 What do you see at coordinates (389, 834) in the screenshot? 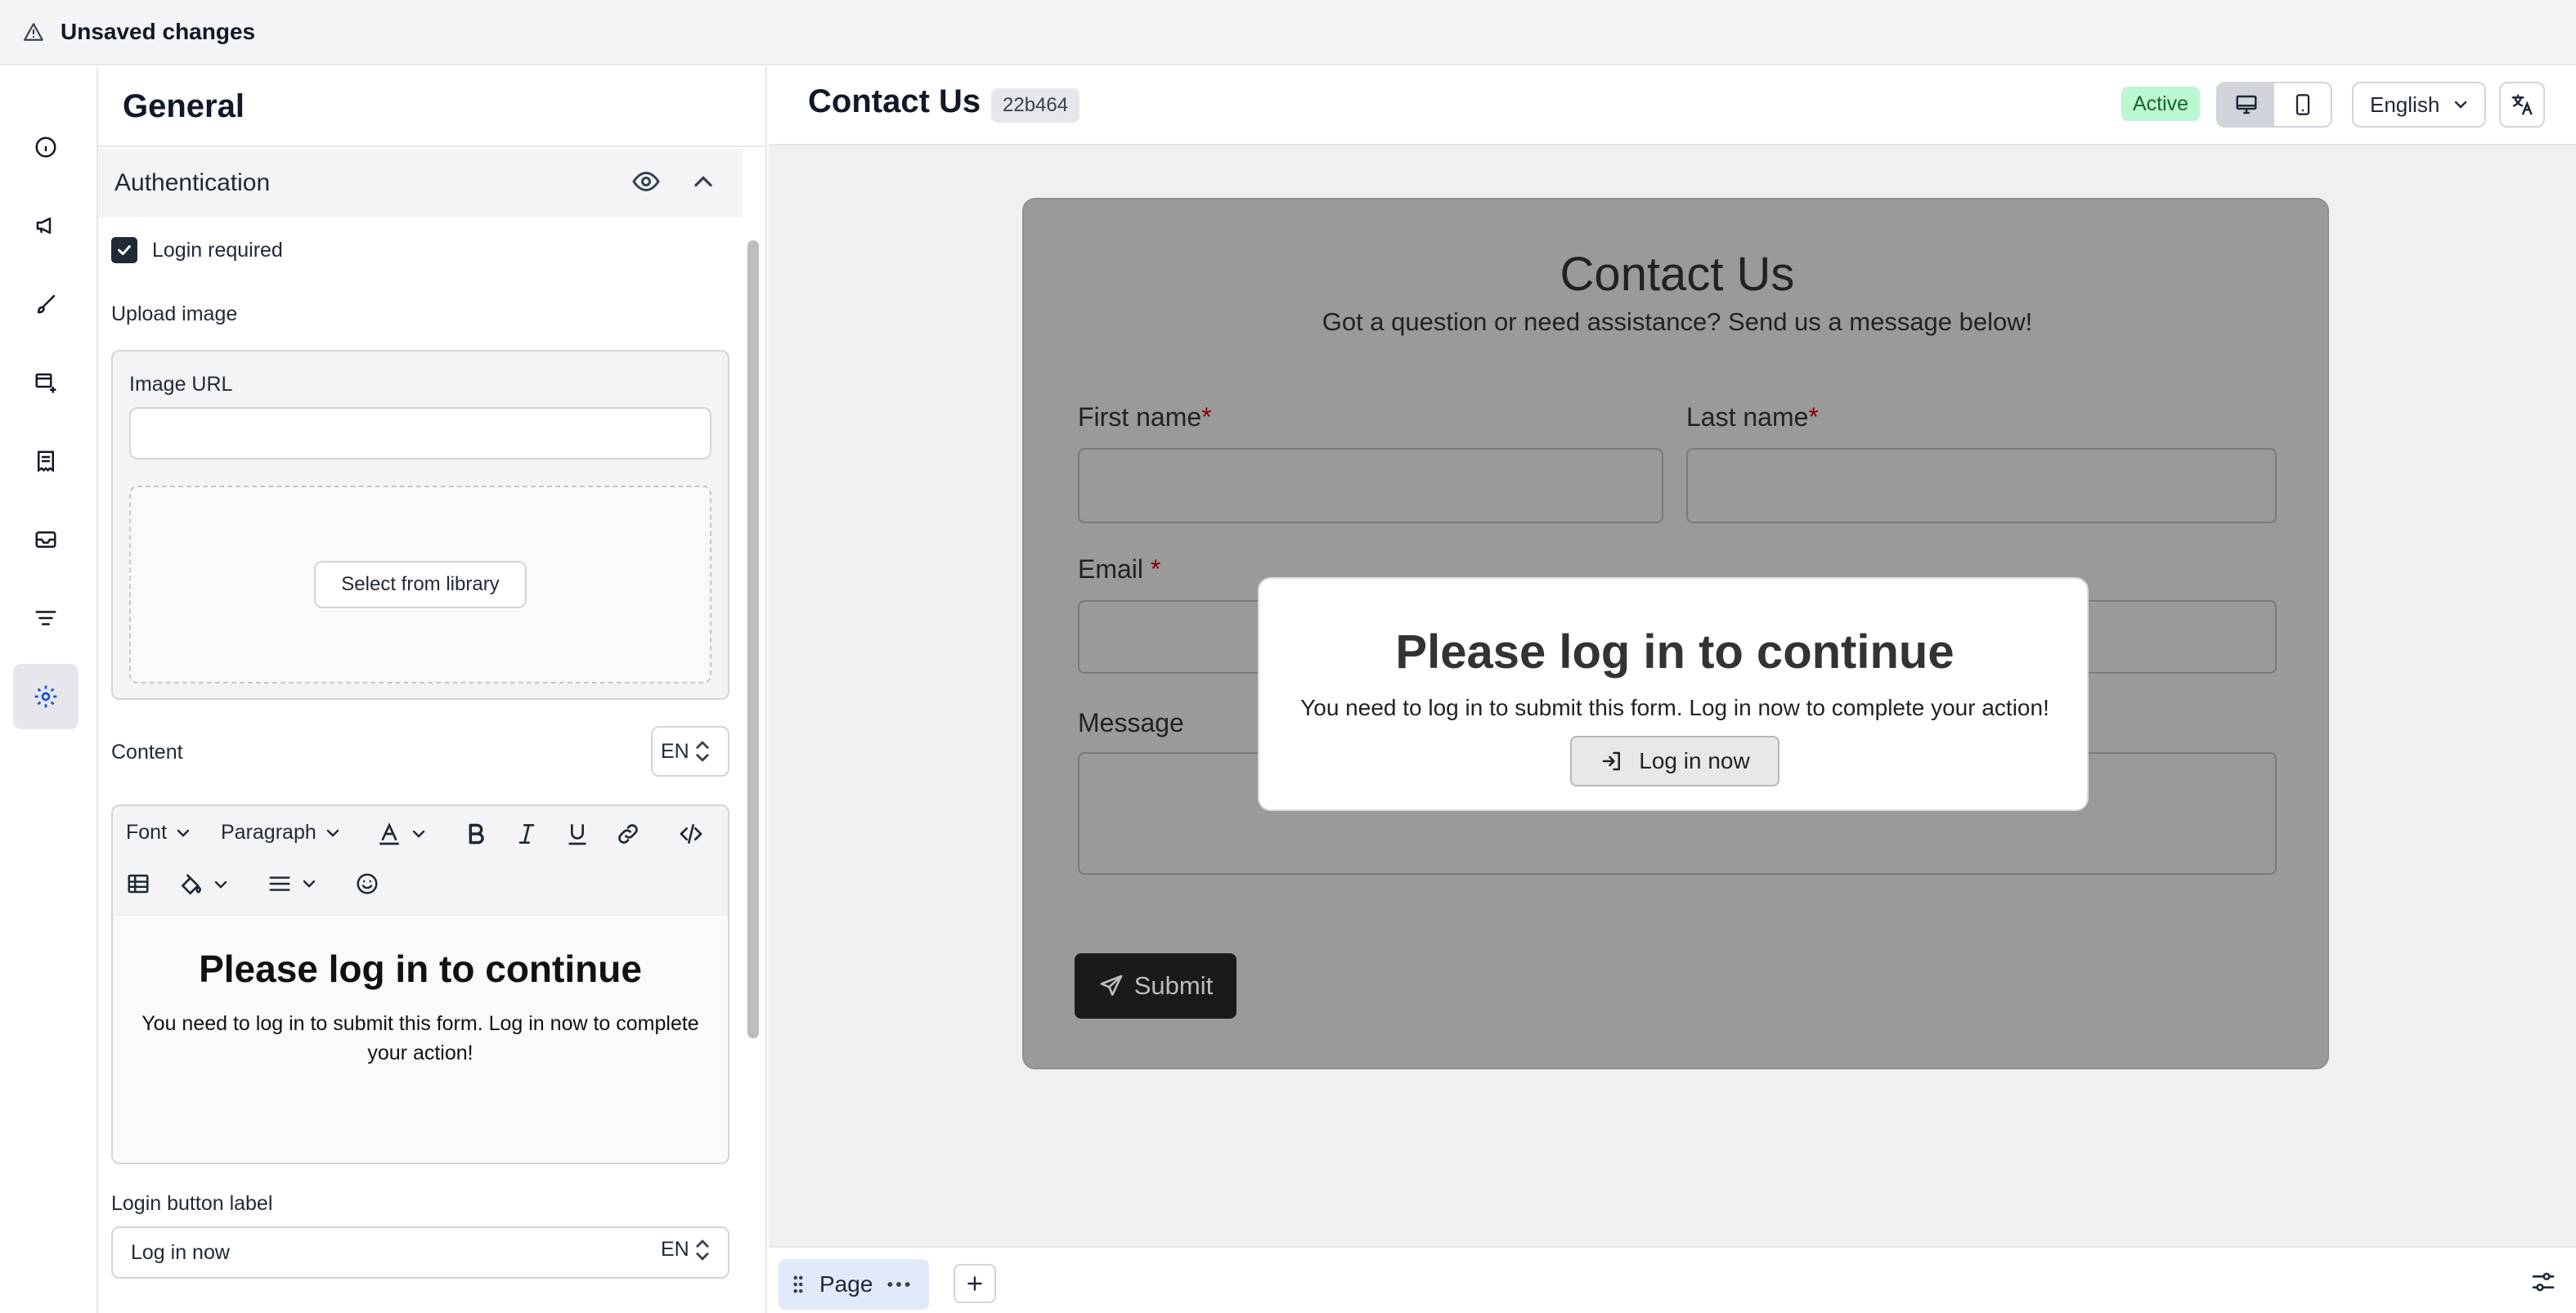
I see `text-color-icon` at bounding box center [389, 834].